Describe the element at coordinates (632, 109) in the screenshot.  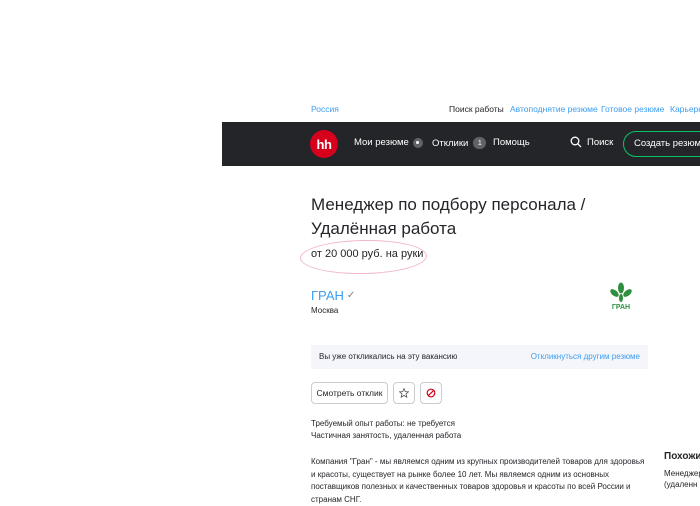
I see `ready-resume-link: Готовое резюме` at that location.